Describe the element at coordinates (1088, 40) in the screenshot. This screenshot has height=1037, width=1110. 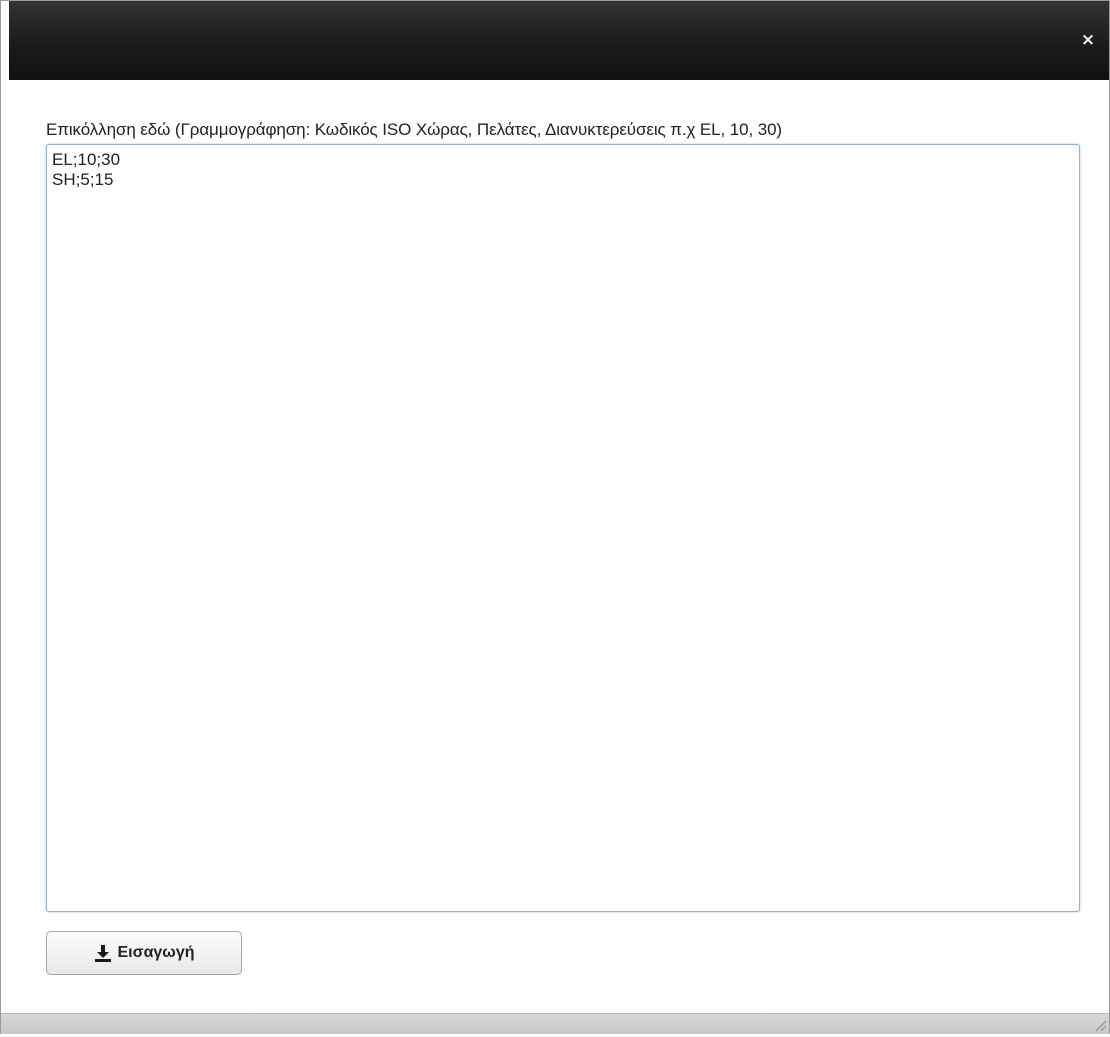
I see `close-icon: ×` at that location.